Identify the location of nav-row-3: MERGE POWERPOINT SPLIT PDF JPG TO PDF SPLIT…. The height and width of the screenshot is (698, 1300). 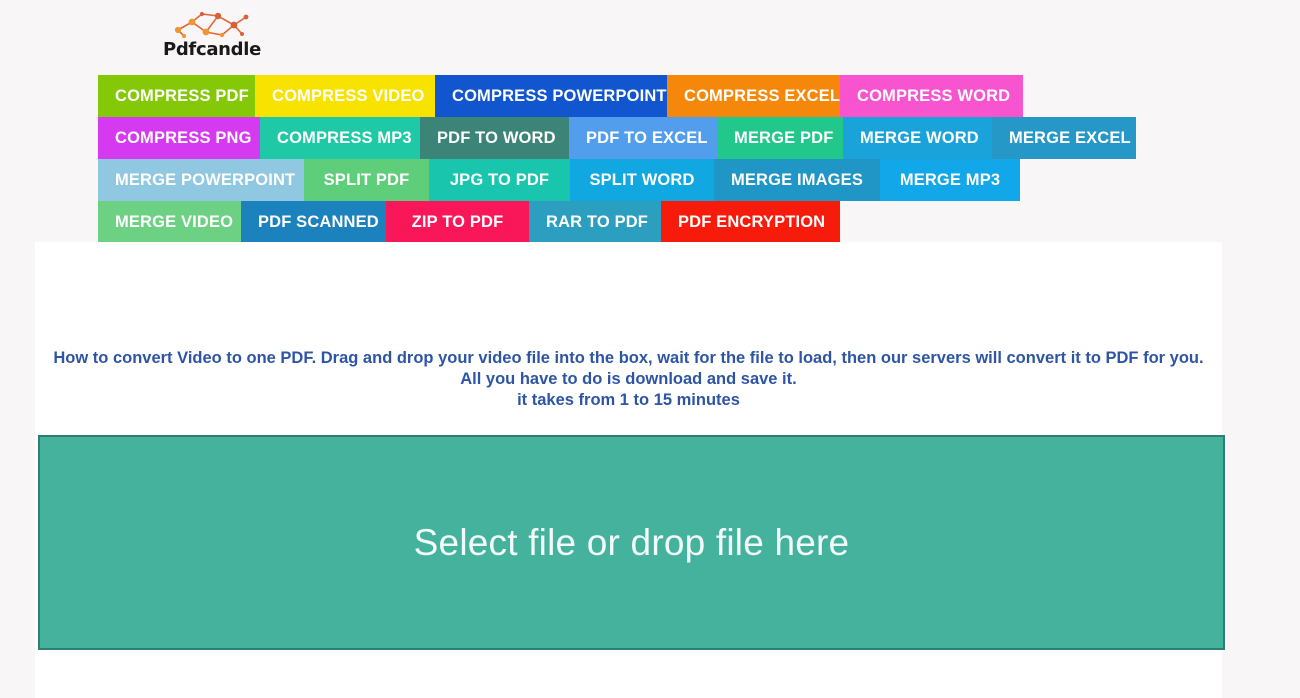
(648, 180).